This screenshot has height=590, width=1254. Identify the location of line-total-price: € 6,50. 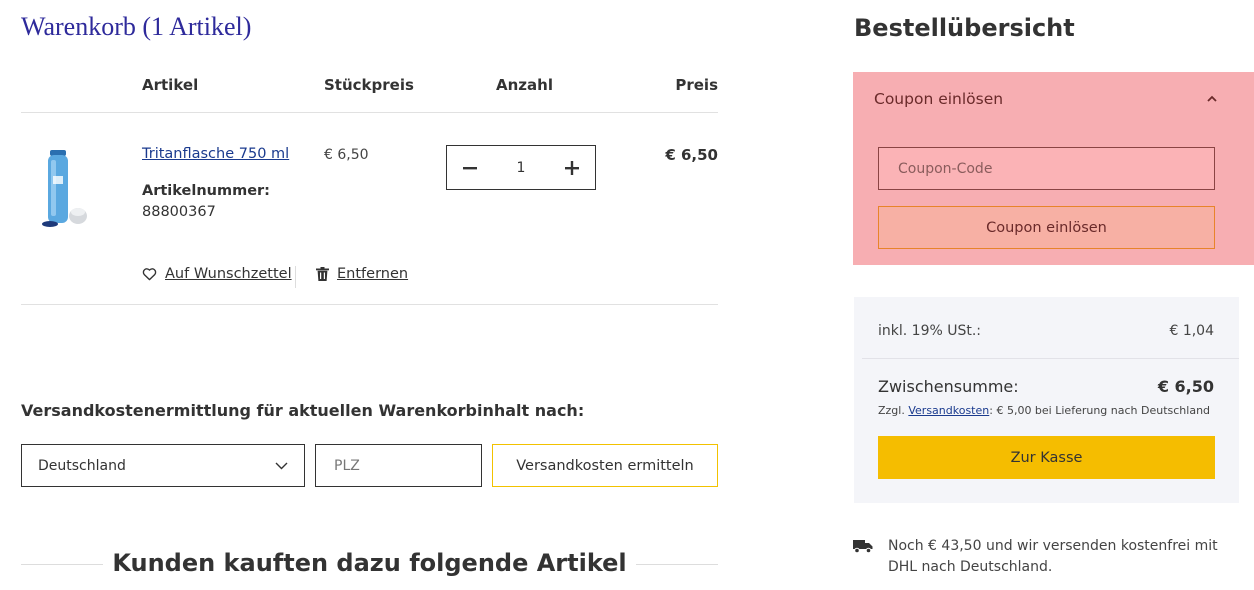
(691, 155).